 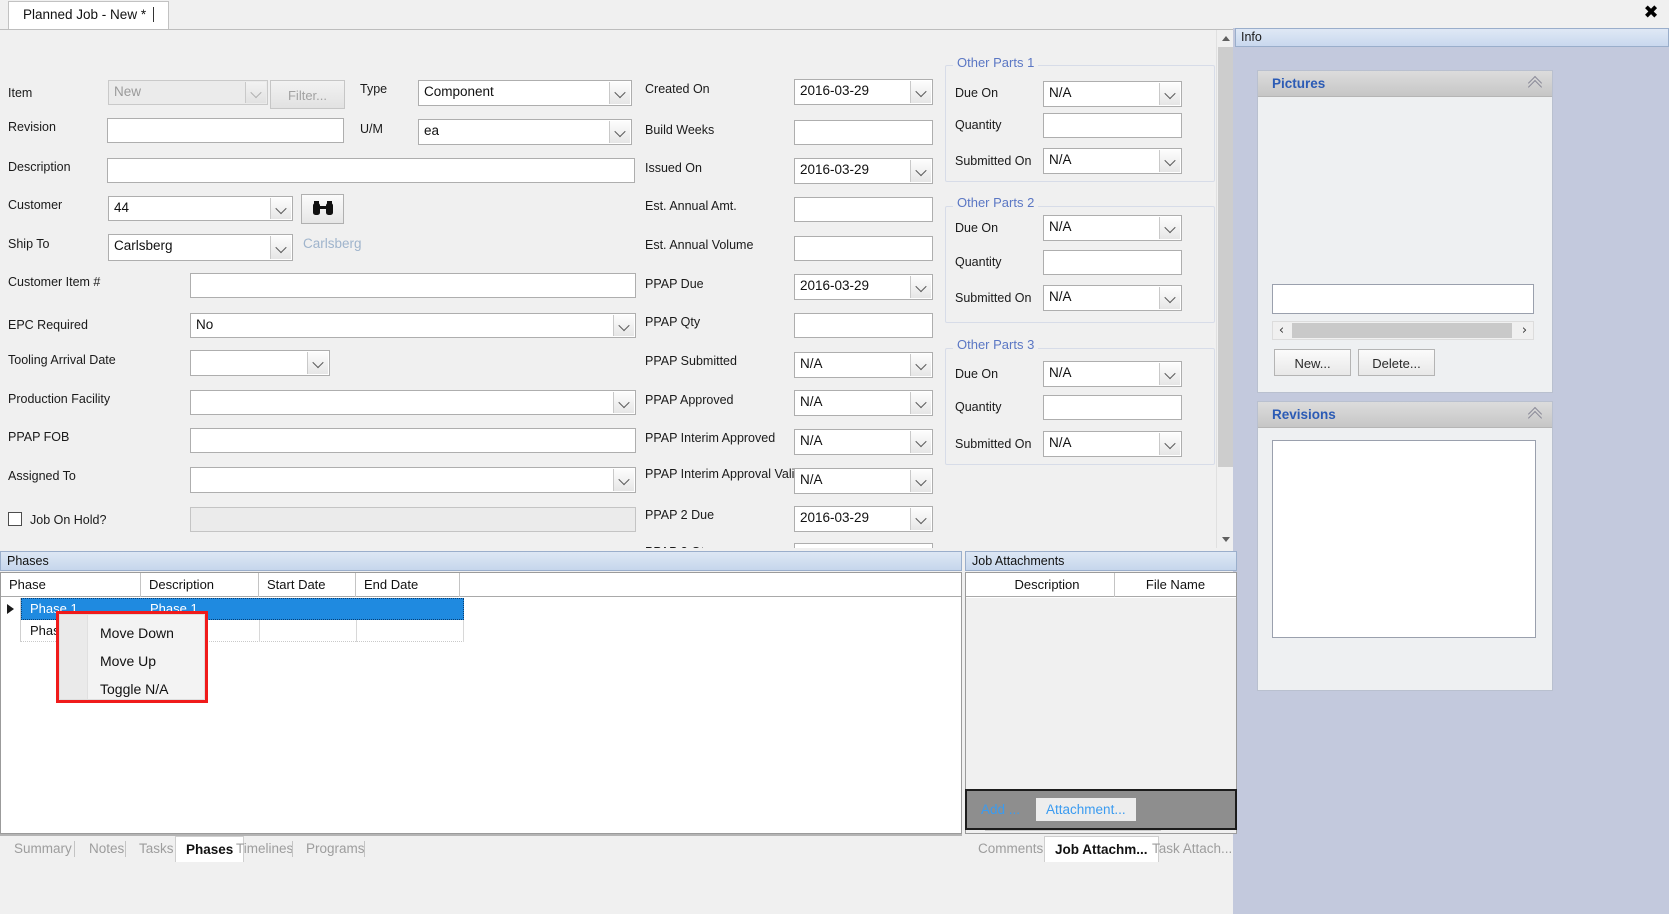 What do you see at coordinates (811, 479) in the screenshot?
I see `ppap-interim-valid-until-value: N/A` at bounding box center [811, 479].